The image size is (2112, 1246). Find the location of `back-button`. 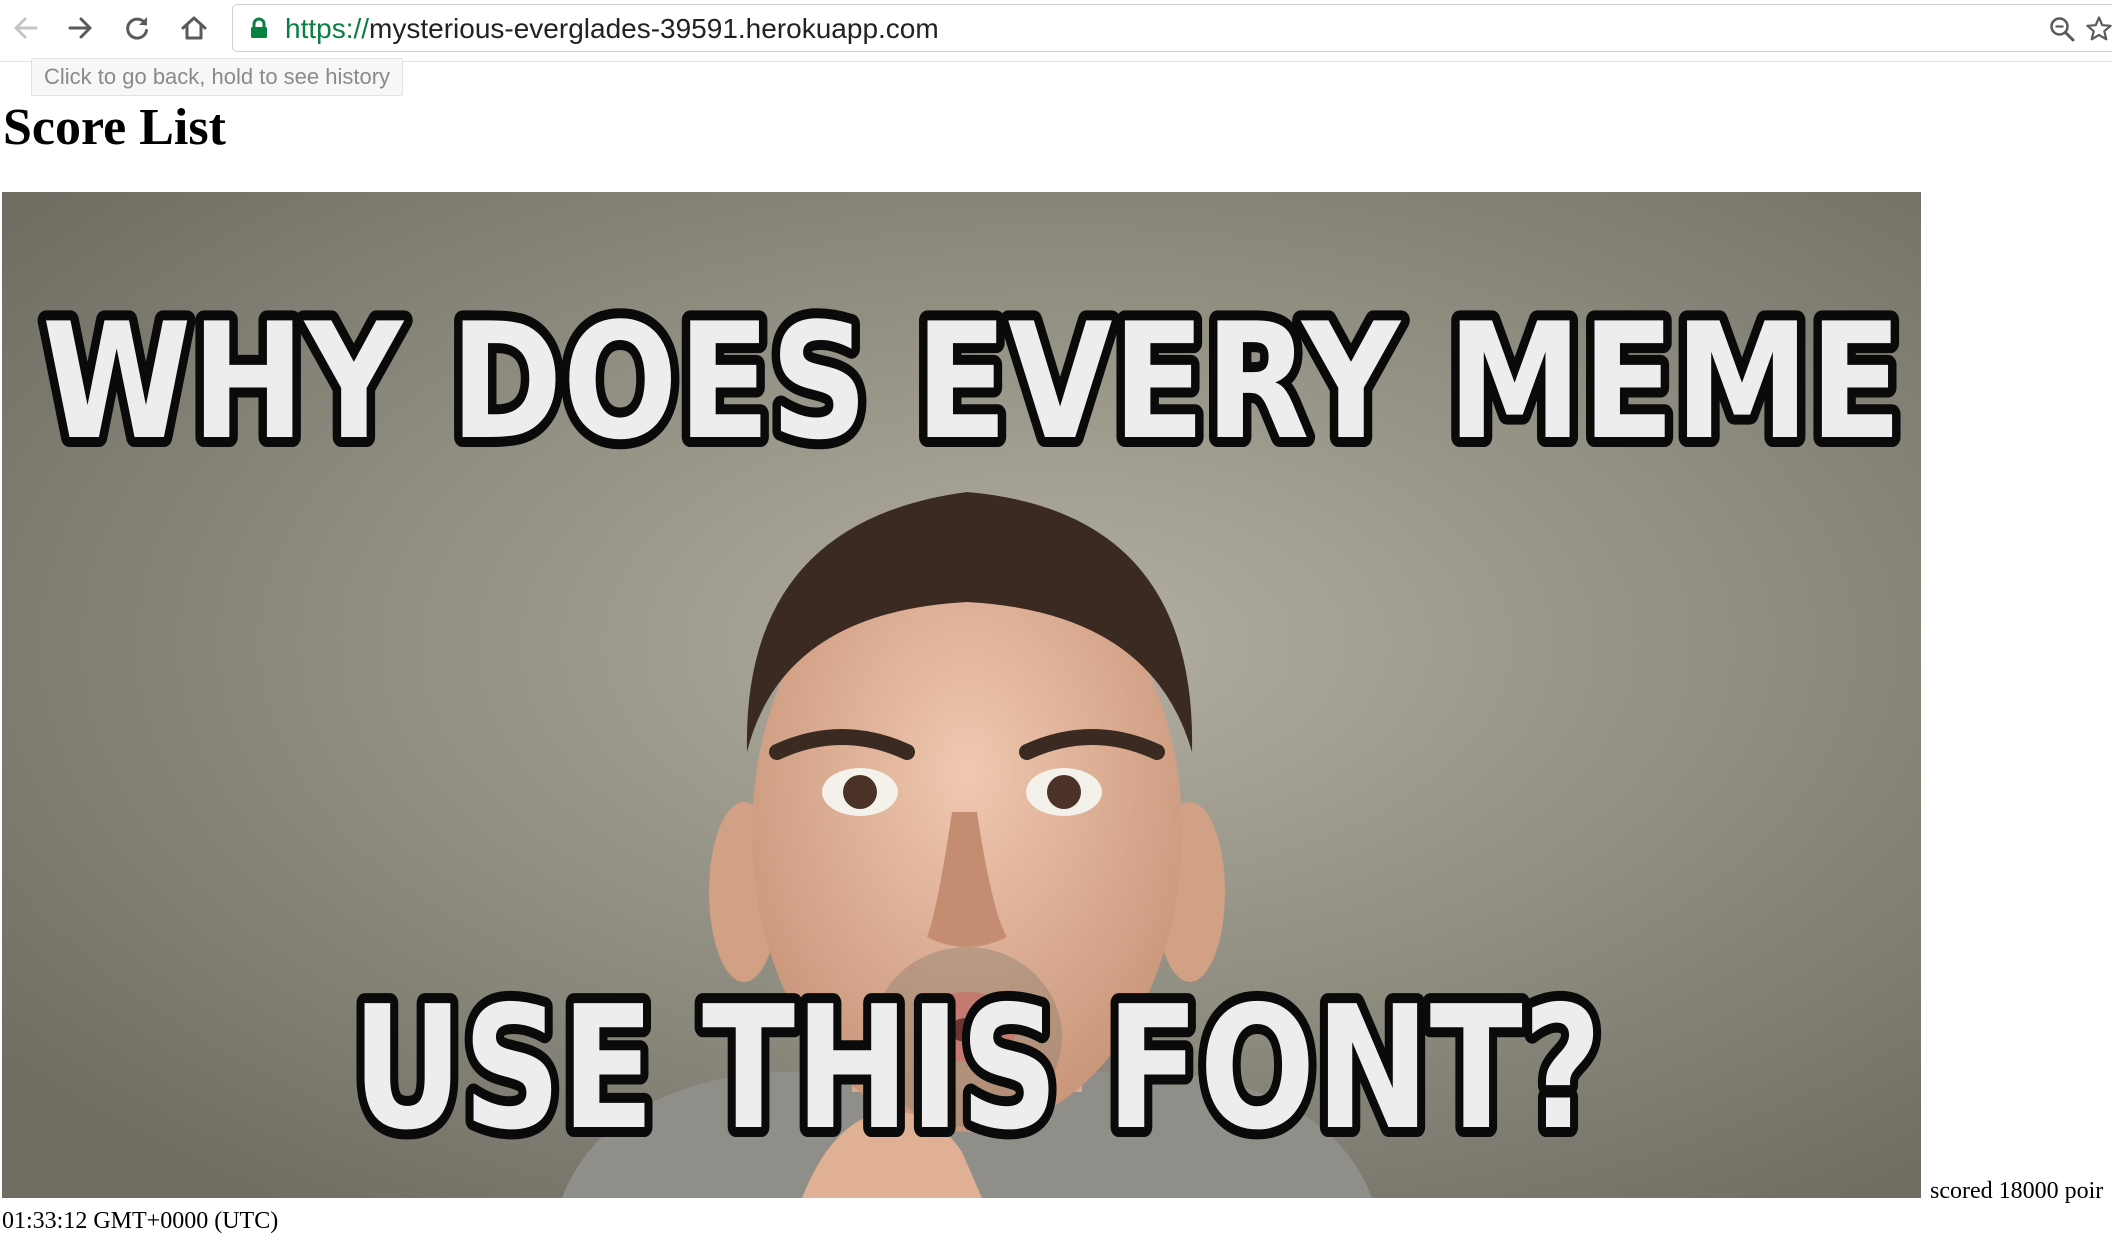

back-button is located at coordinates (26, 28).